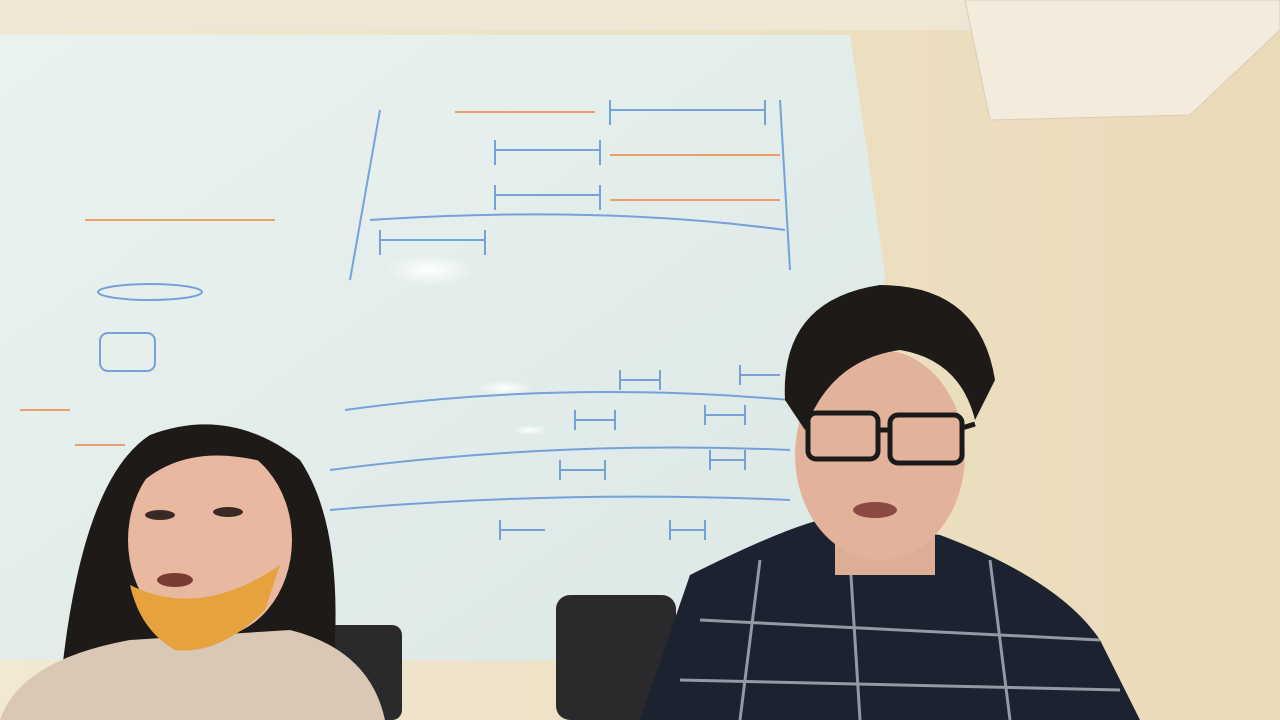  What do you see at coordinates (485, 15) in the screenshot?
I see `ceiling-trim` at bounding box center [485, 15].